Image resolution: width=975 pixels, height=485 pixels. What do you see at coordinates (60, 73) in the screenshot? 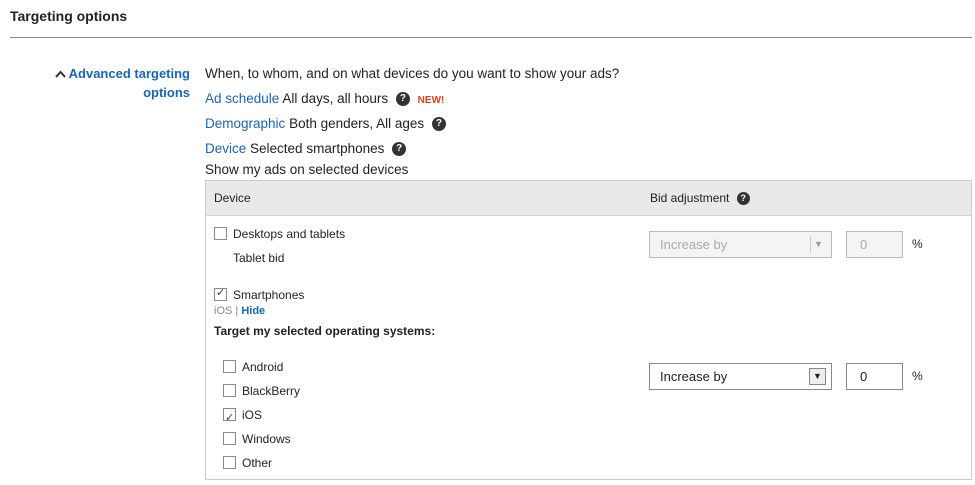
I see `chevron-up-icon` at bounding box center [60, 73].